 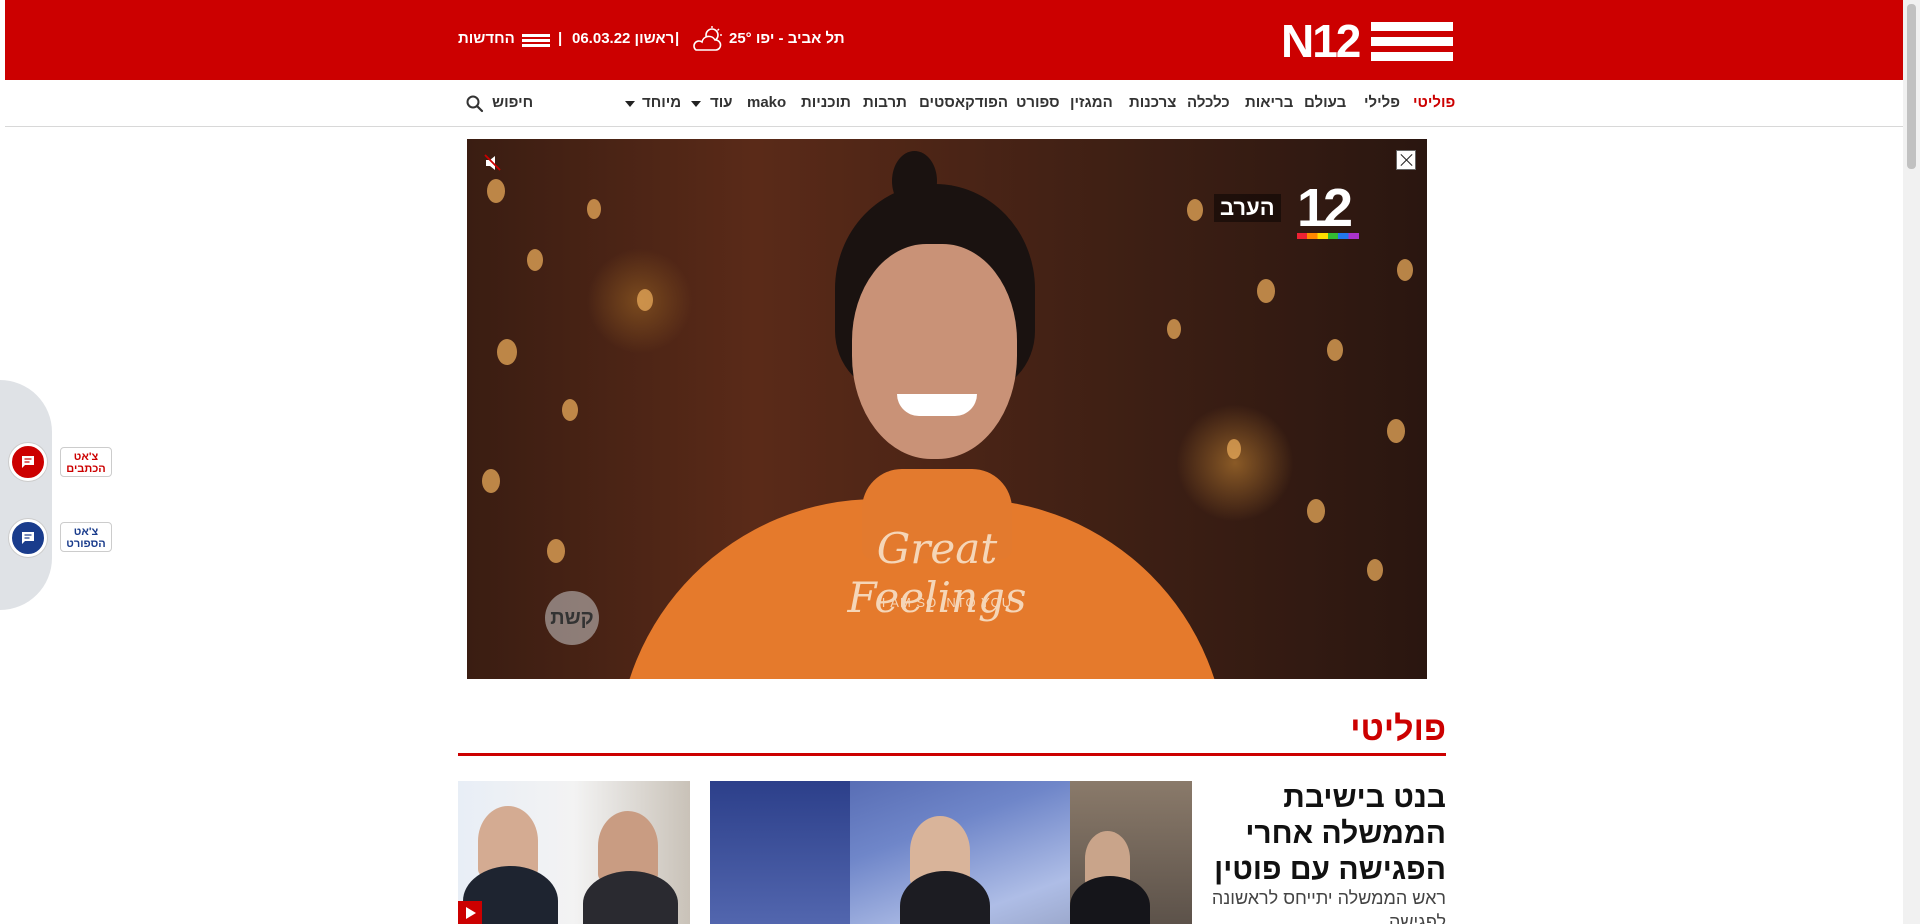 I want to click on nav-item-culture: תרבות, so click(x=885, y=103).